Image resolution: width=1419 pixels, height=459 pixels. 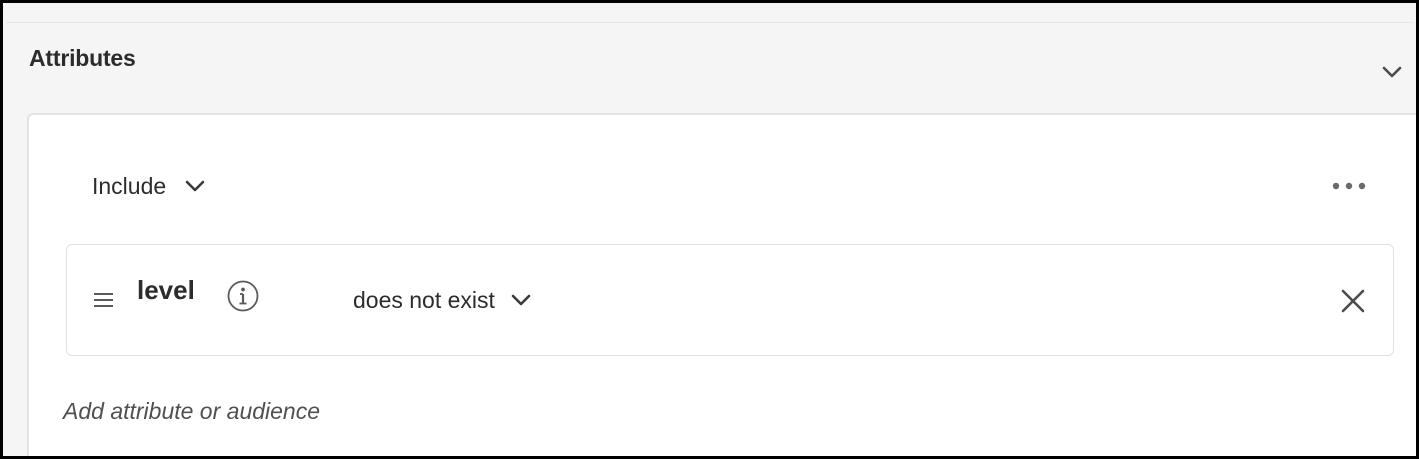 What do you see at coordinates (82, 58) in the screenshot?
I see `panel-title: Attributes` at bounding box center [82, 58].